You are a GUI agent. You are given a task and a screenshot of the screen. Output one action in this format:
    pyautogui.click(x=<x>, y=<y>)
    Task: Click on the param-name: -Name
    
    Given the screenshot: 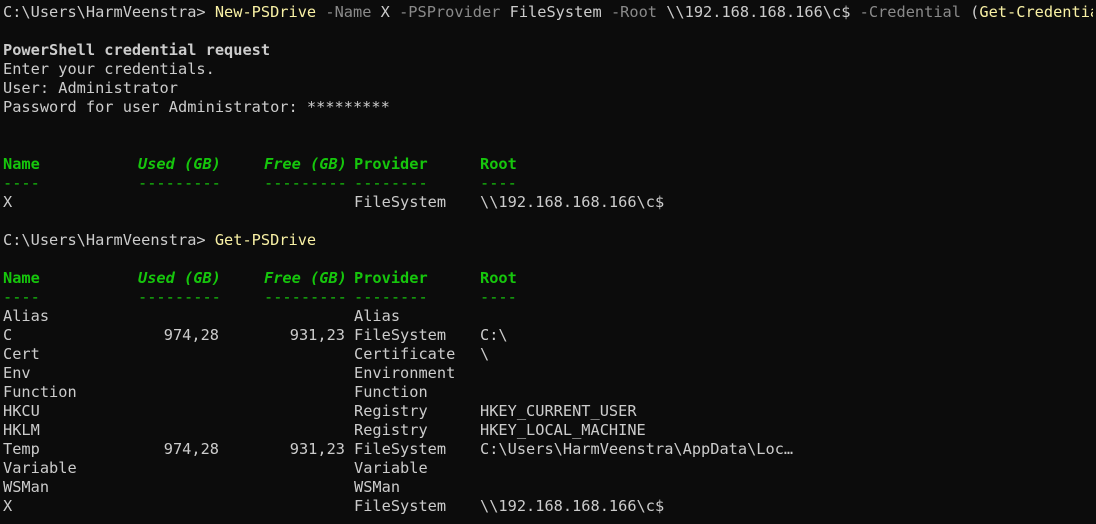 What is the action you would take?
    pyautogui.click(x=348, y=12)
    